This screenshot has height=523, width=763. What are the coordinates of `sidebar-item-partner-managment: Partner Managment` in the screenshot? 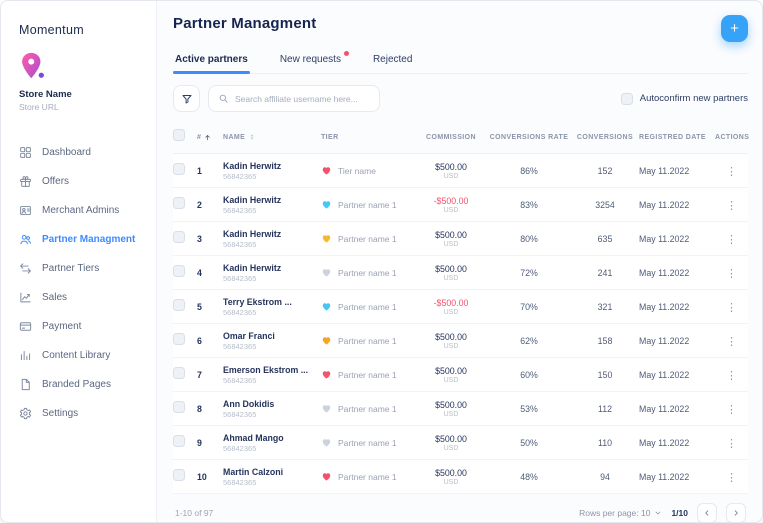 It's located at (83, 239).